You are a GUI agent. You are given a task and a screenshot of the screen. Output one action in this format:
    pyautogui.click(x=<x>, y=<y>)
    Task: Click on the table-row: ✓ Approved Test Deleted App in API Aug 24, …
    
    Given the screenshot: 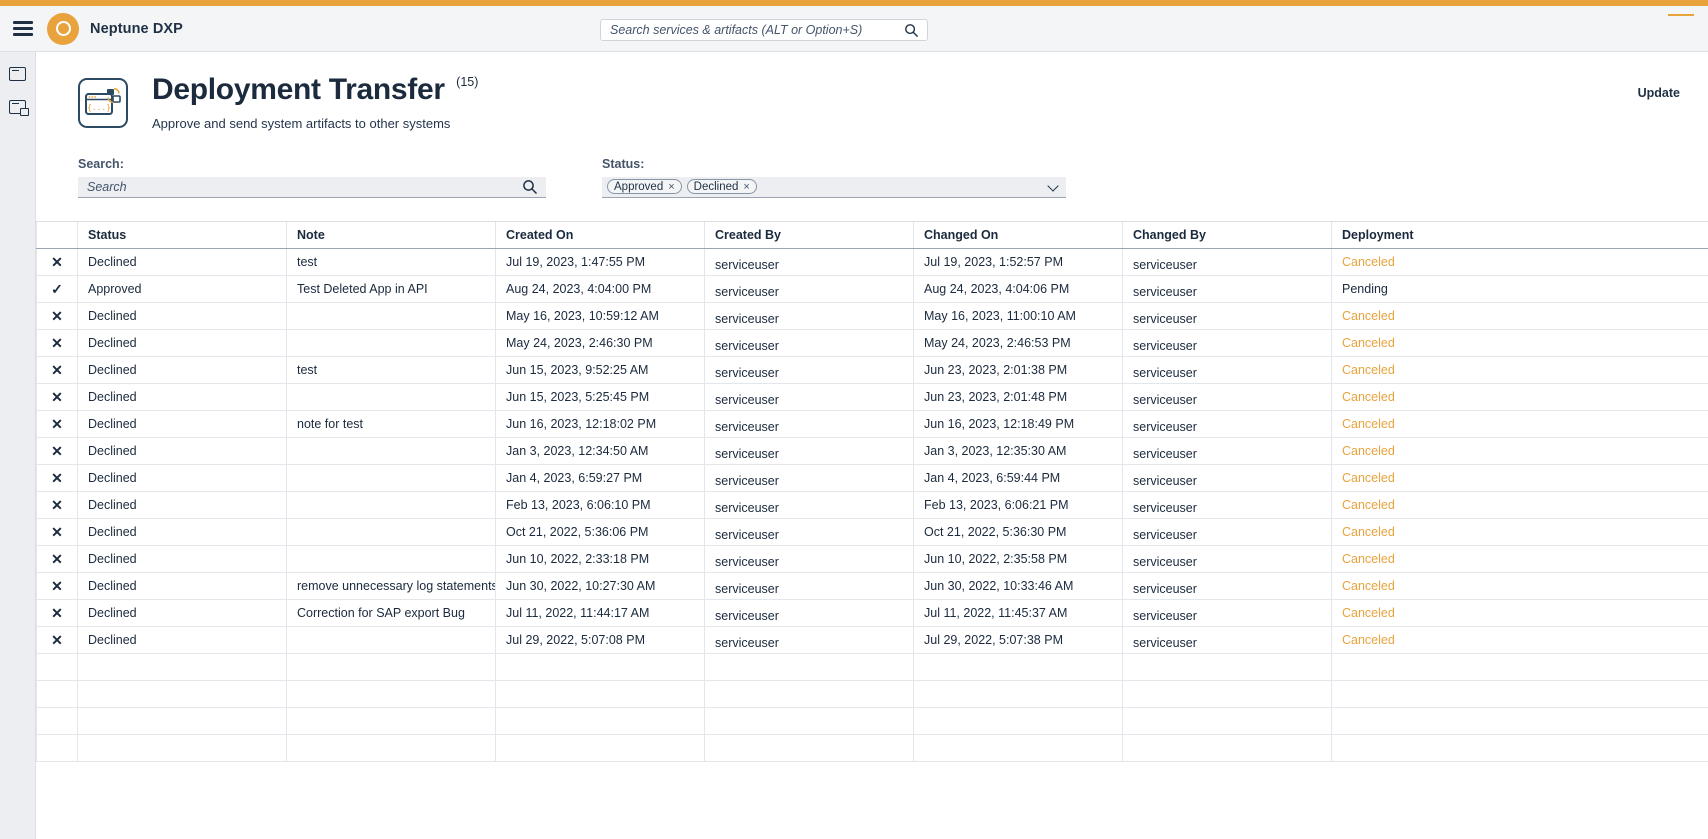 What is the action you would take?
    pyautogui.click(x=872, y=289)
    